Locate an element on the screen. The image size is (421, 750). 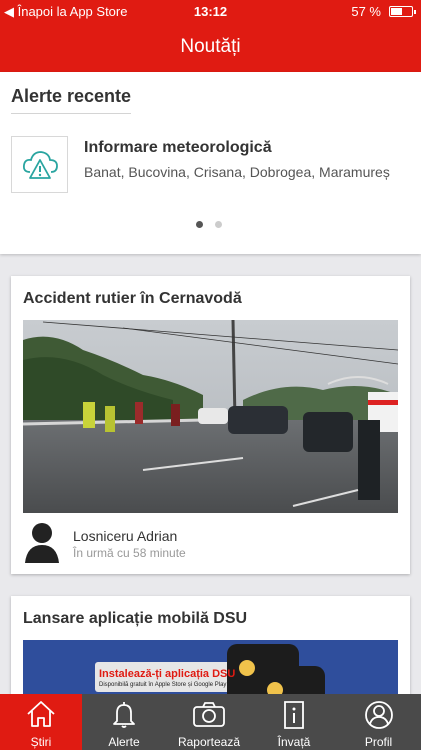
banner-headline: Instalează-ți aplicația DSU is located at coordinates (167, 674).